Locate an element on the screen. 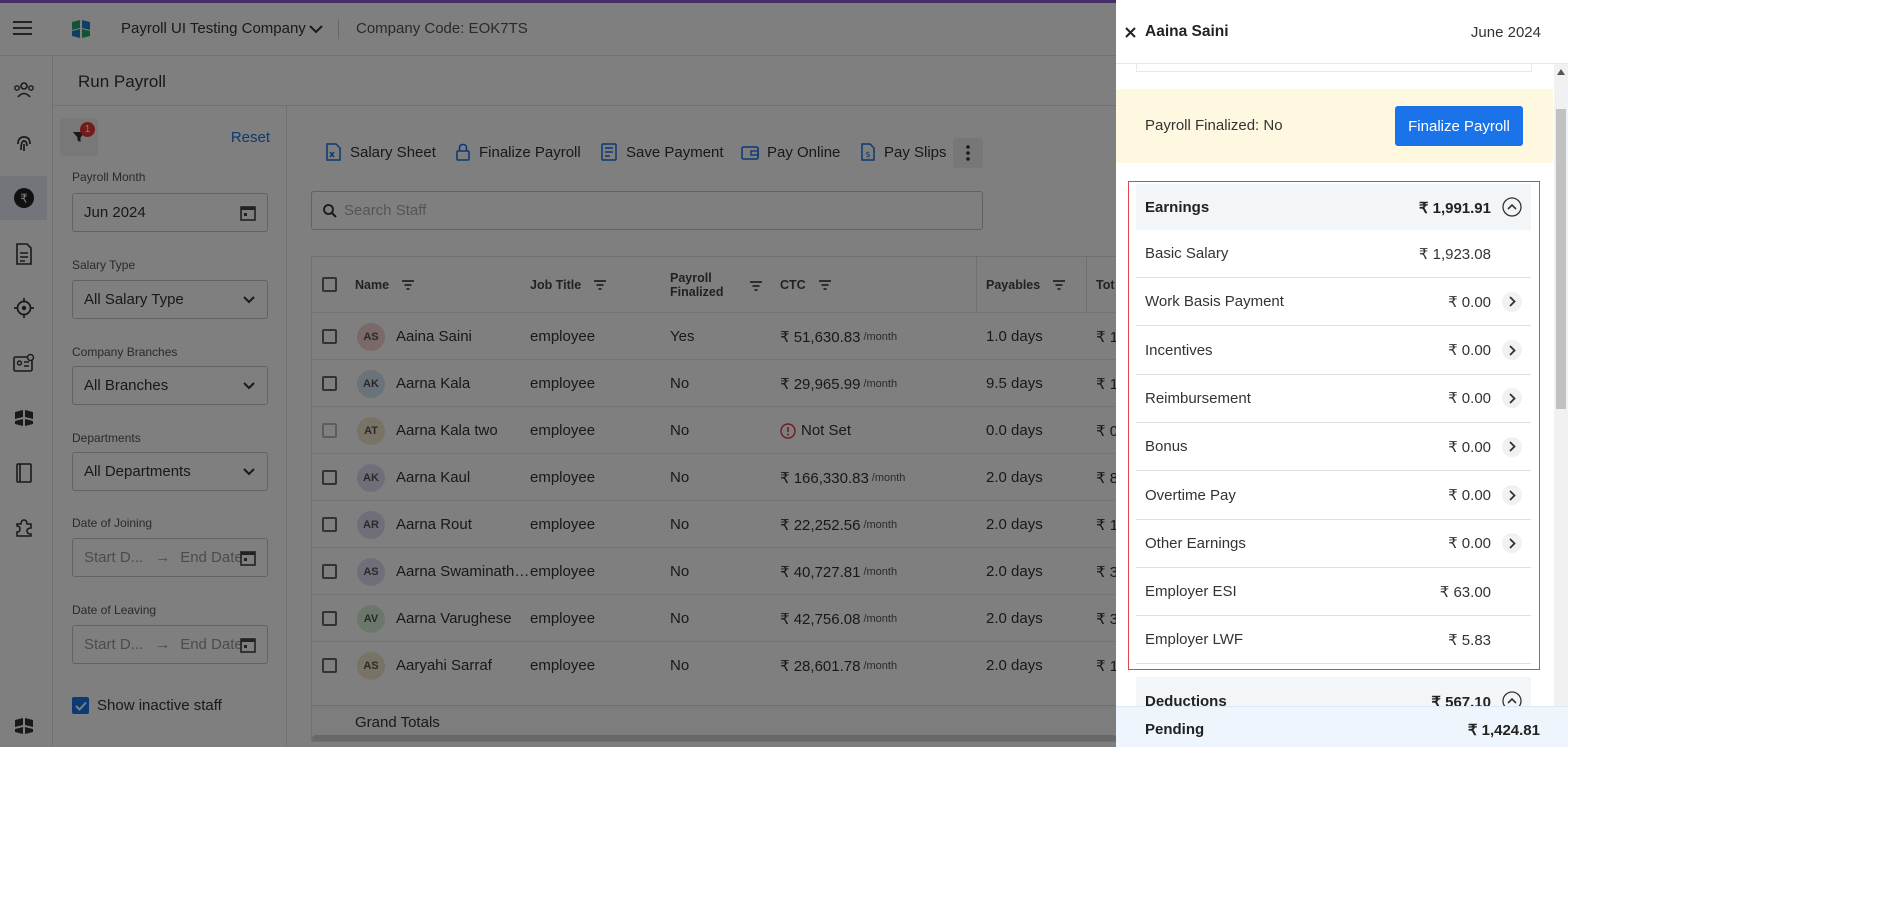 The image size is (1903, 907). app-logo-icon is located at coordinates (23, 726).